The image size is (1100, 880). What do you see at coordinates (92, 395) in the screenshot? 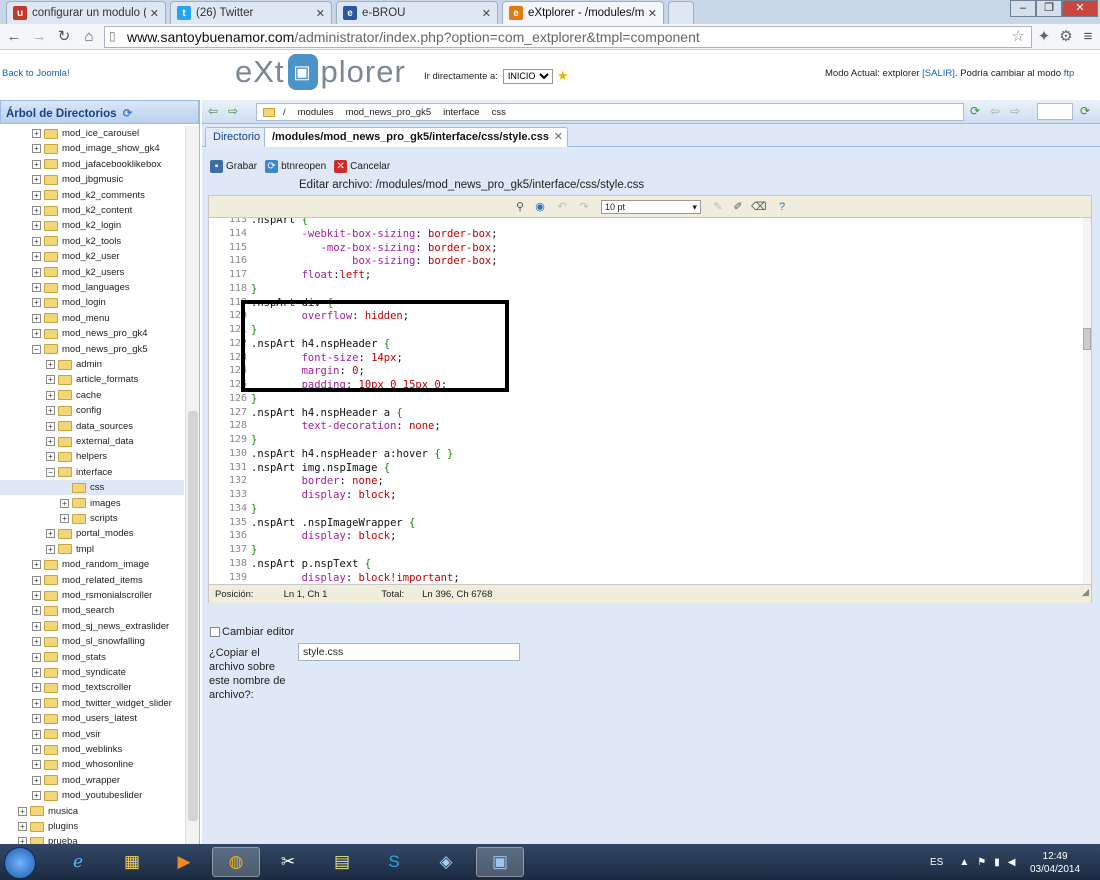
I see `tree-node: + cache` at bounding box center [92, 395].